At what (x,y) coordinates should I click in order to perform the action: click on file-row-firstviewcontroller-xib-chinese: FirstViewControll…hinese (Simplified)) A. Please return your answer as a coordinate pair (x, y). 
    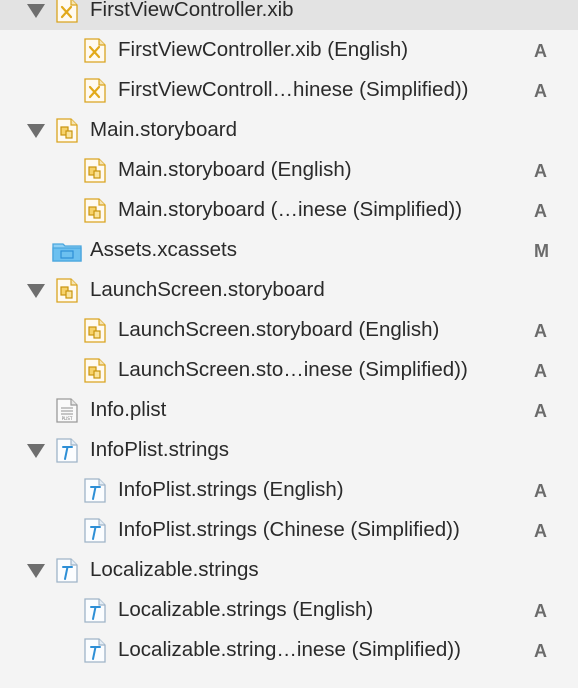
    Looking at the image, I should click on (289, 90).